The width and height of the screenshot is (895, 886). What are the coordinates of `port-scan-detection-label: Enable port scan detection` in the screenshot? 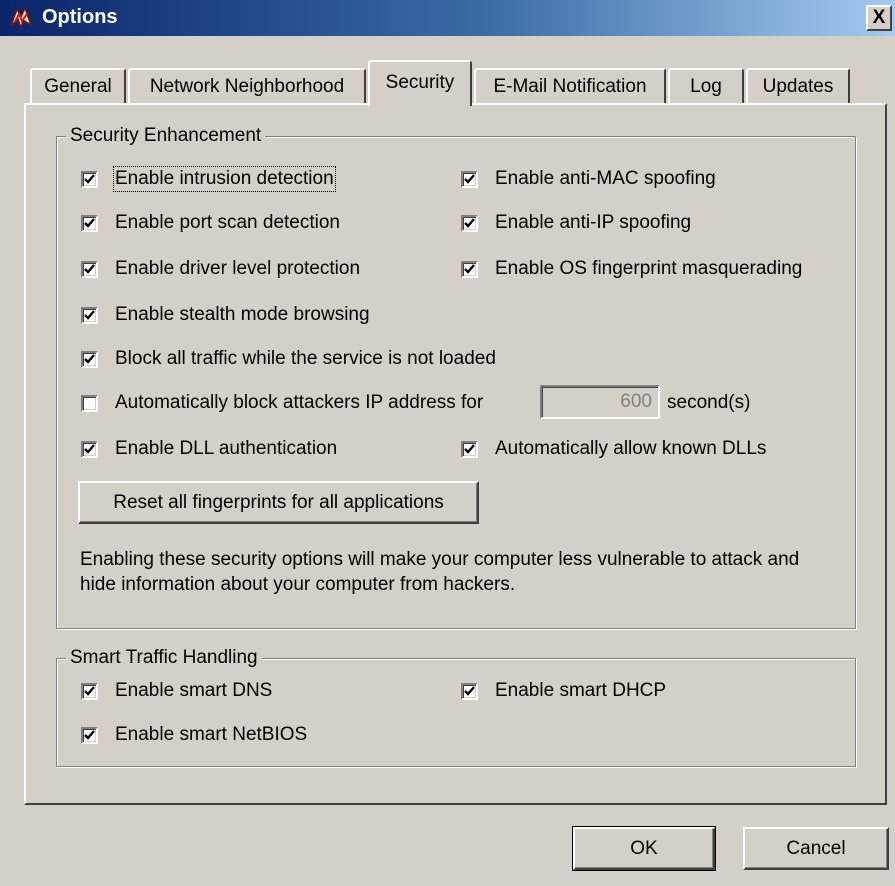 It's located at (227, 223).